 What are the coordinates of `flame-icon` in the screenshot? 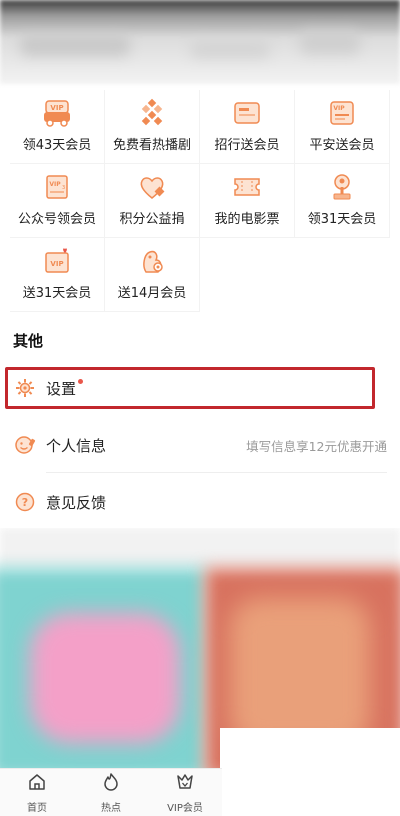 It's located at (111, 784).